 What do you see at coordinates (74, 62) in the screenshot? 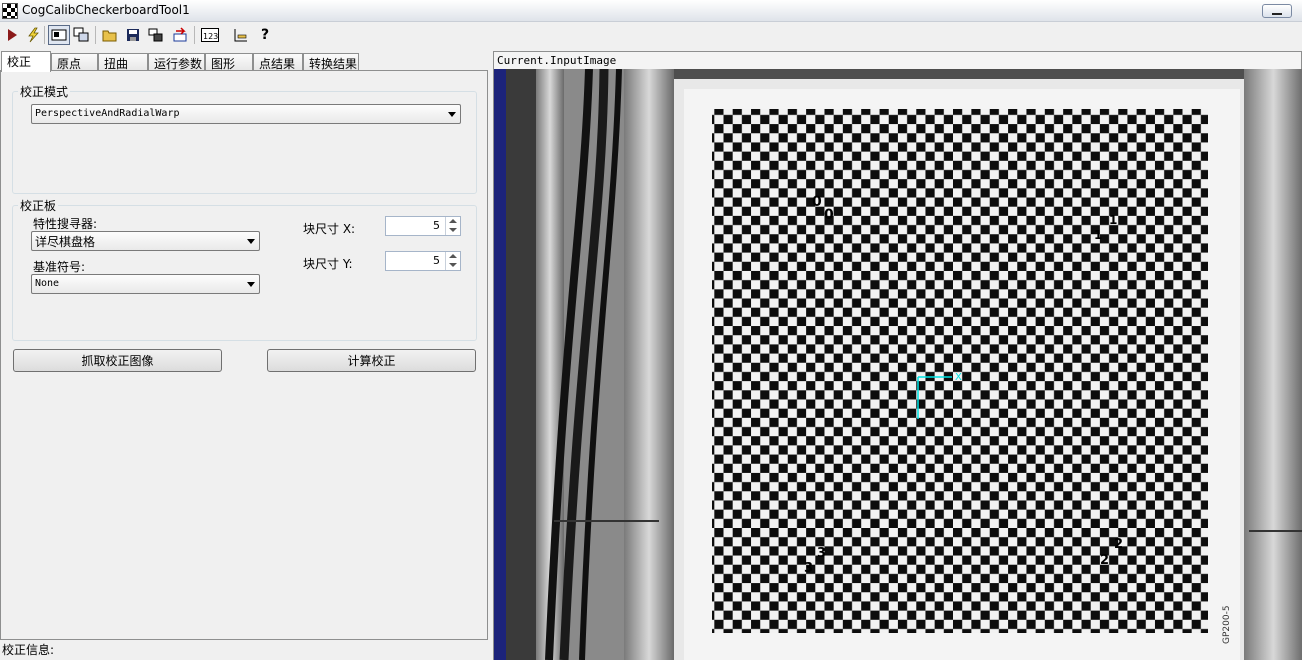
I see `tab-origin: 原点` at bounding box center [74, 62].